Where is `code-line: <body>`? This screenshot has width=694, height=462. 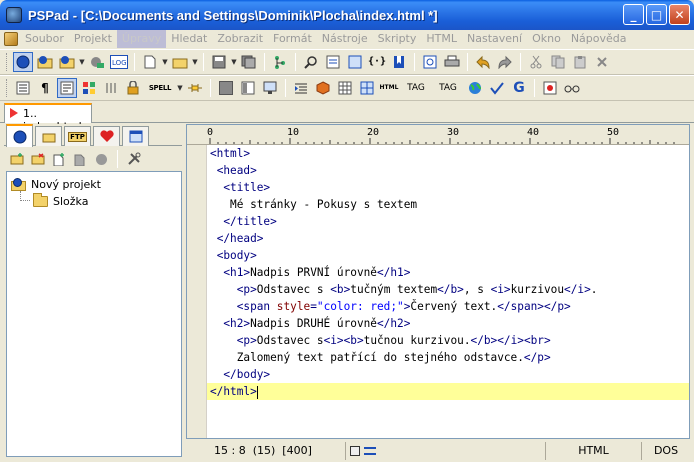
code-line: <body> is located at coordinates (448, 255).